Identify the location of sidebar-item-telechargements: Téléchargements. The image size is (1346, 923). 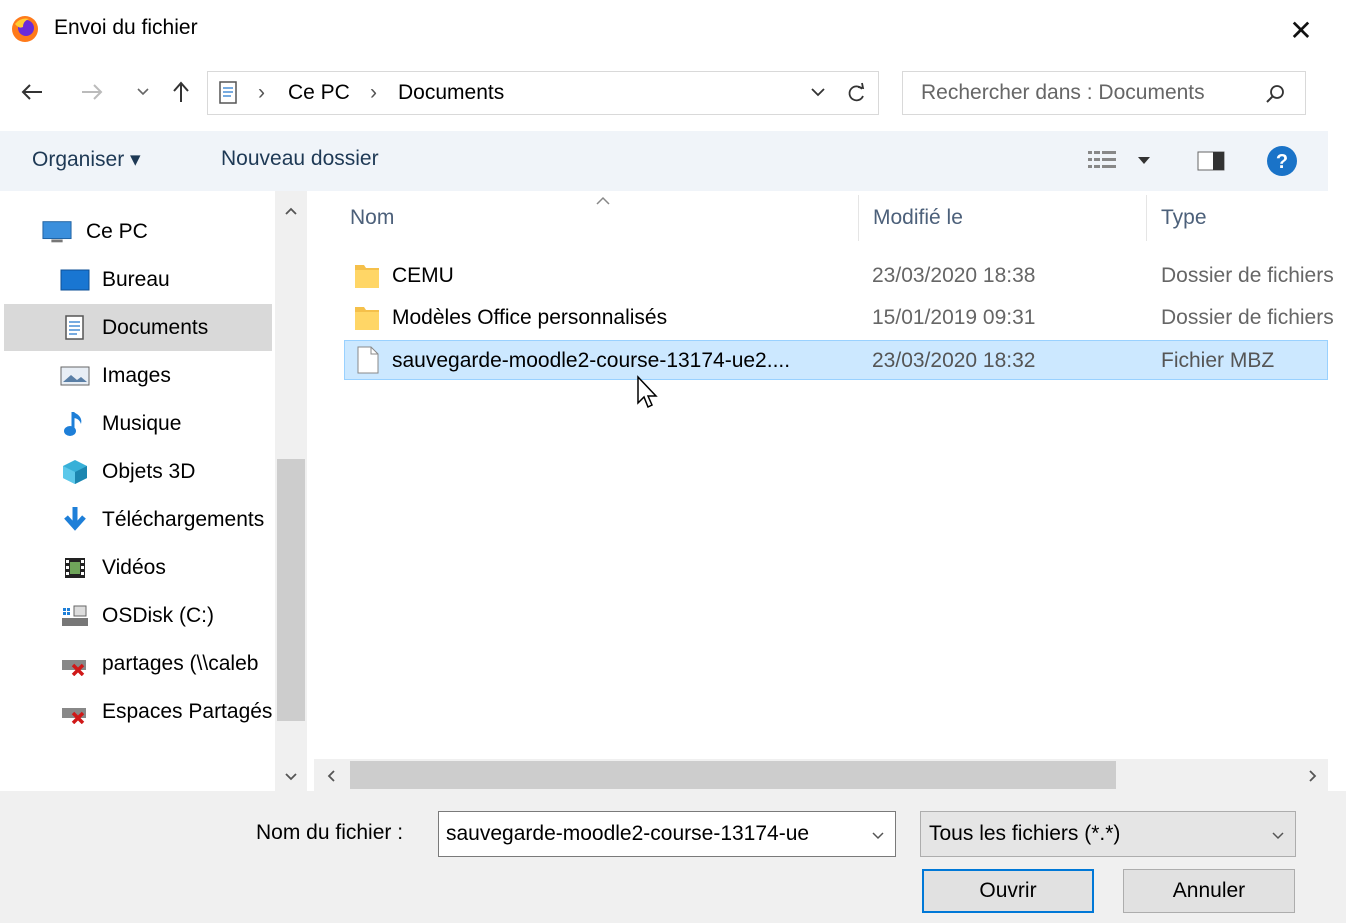
(138, 519).